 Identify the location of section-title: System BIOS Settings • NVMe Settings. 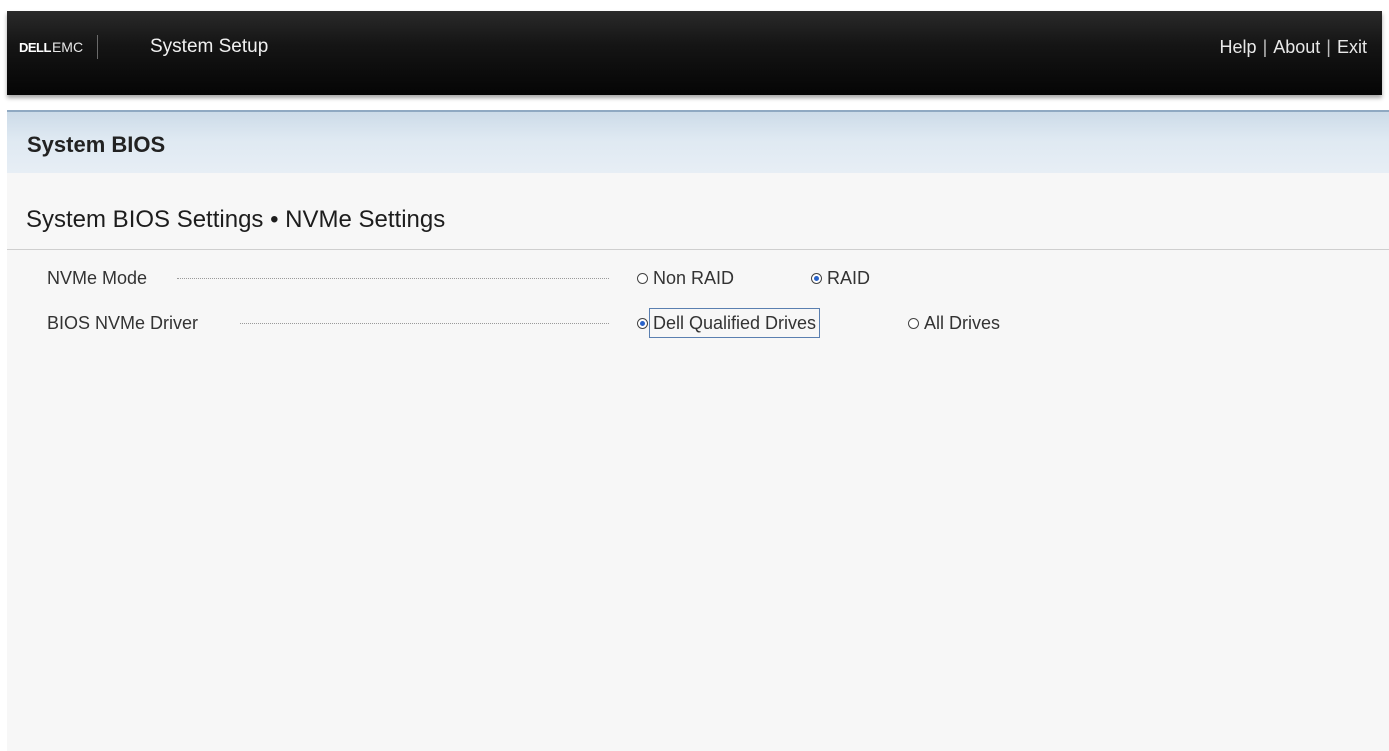
(236, 219).